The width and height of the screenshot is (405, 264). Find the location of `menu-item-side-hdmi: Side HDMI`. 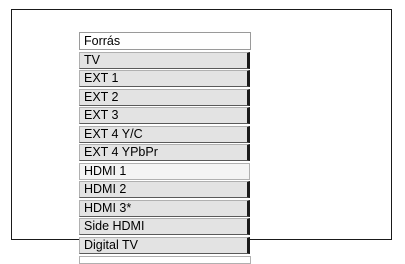

menu-item-side-hdmi: Side HDMI is located at coordinates (164, 226).